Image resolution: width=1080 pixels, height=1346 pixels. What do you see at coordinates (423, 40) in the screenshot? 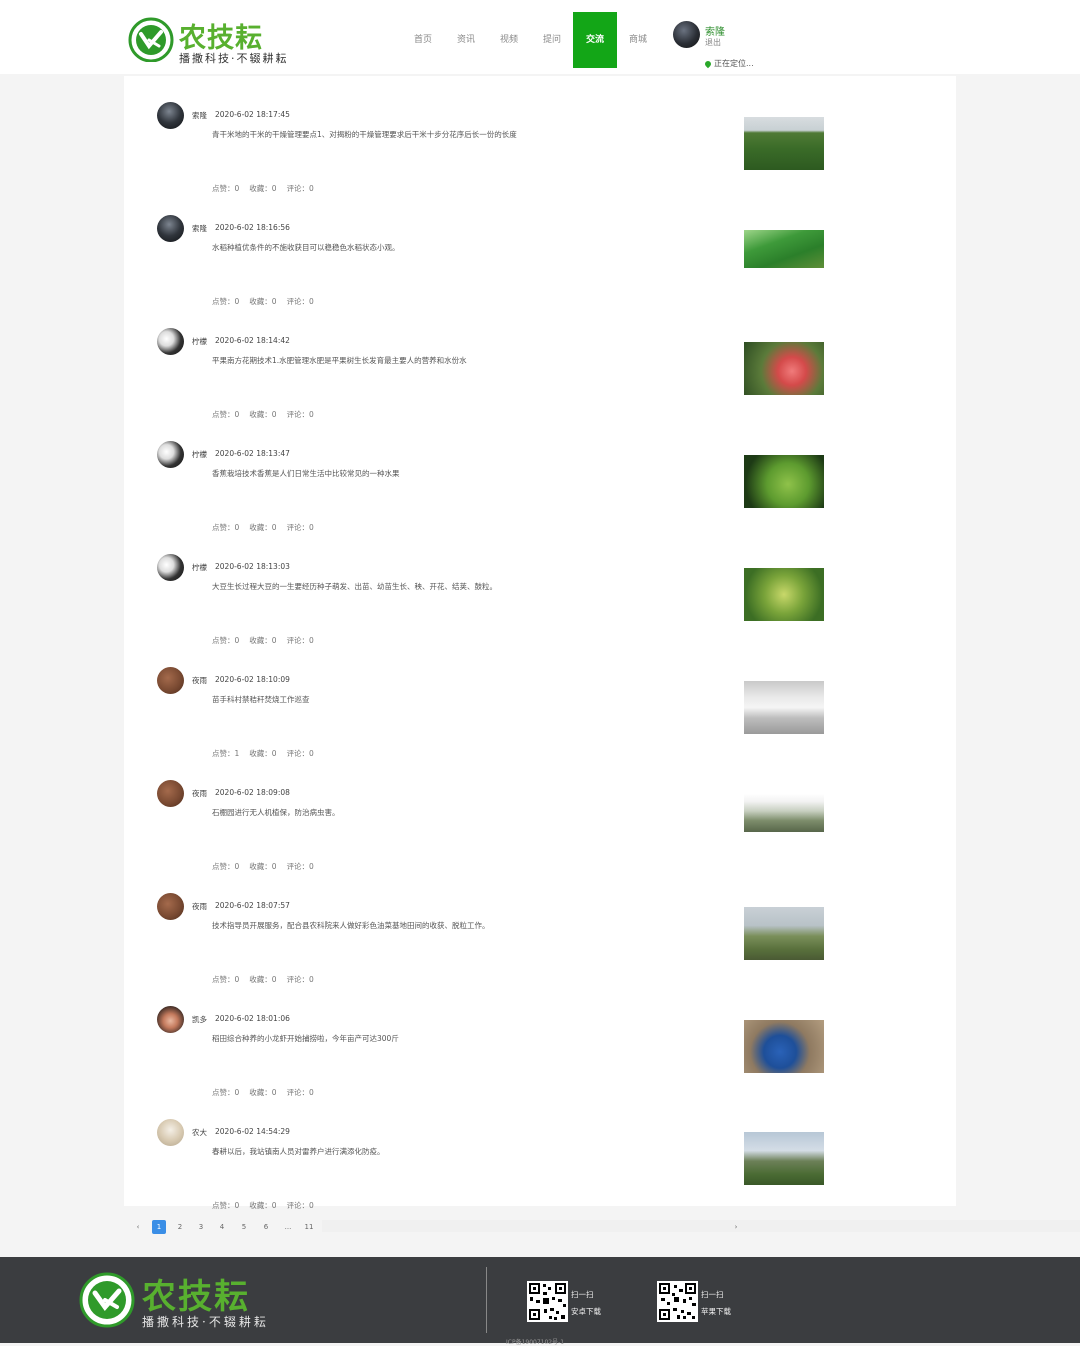
I see `nav-home: 首页` at bounding box center [423, 40].